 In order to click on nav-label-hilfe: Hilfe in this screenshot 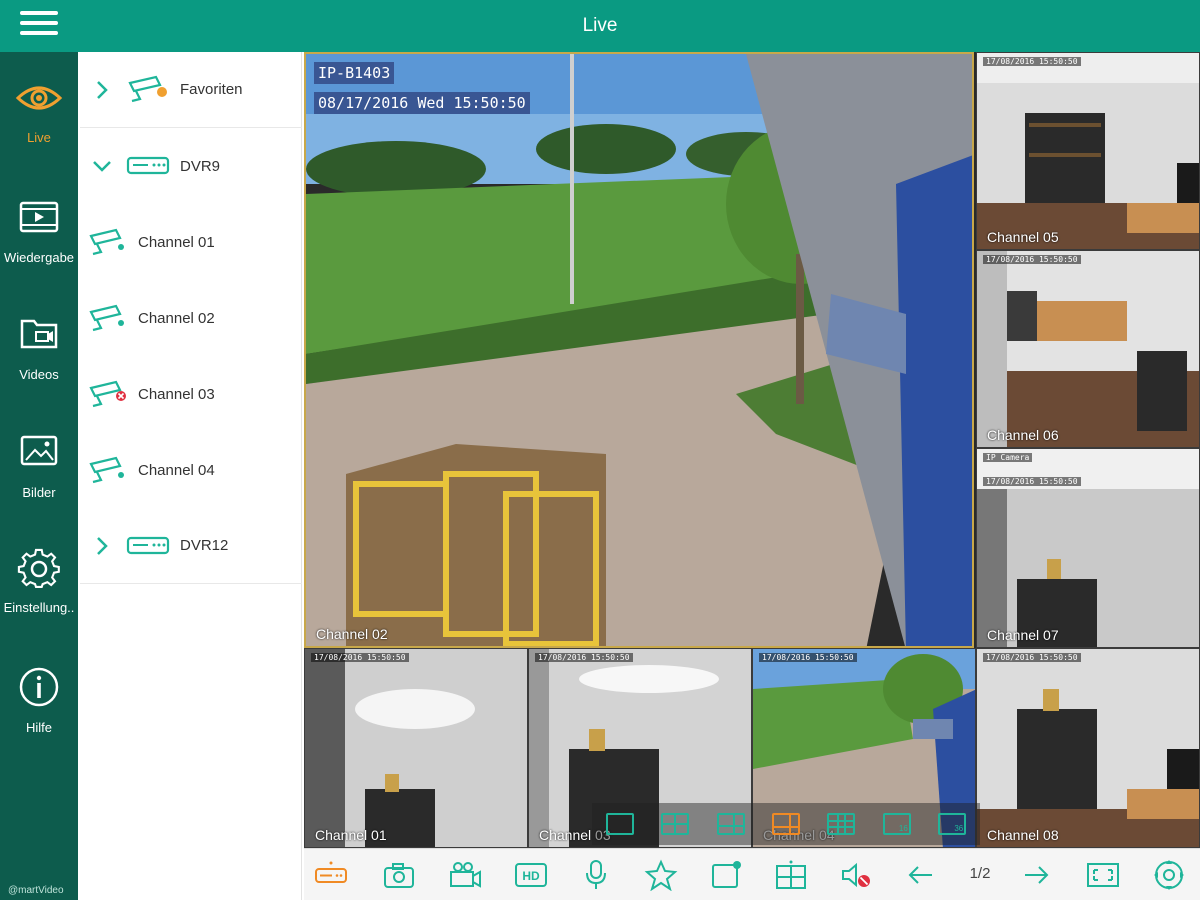, I will do `click(38, 727)`.